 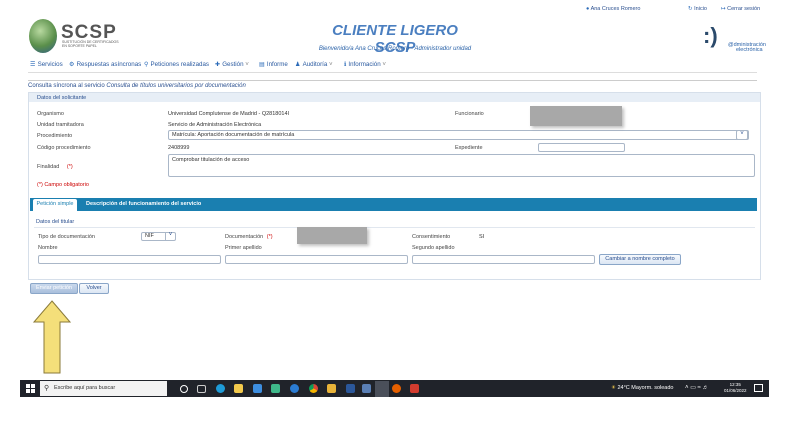 I want to click on wifi-icon: ≈, so click(x=699, y=388).